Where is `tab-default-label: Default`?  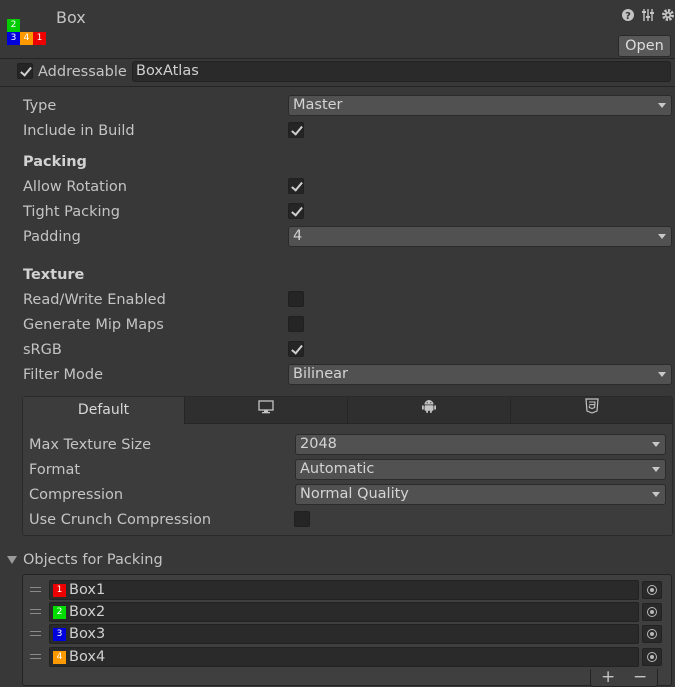 tab-default-label: Default is located at coordinates (103, 410).